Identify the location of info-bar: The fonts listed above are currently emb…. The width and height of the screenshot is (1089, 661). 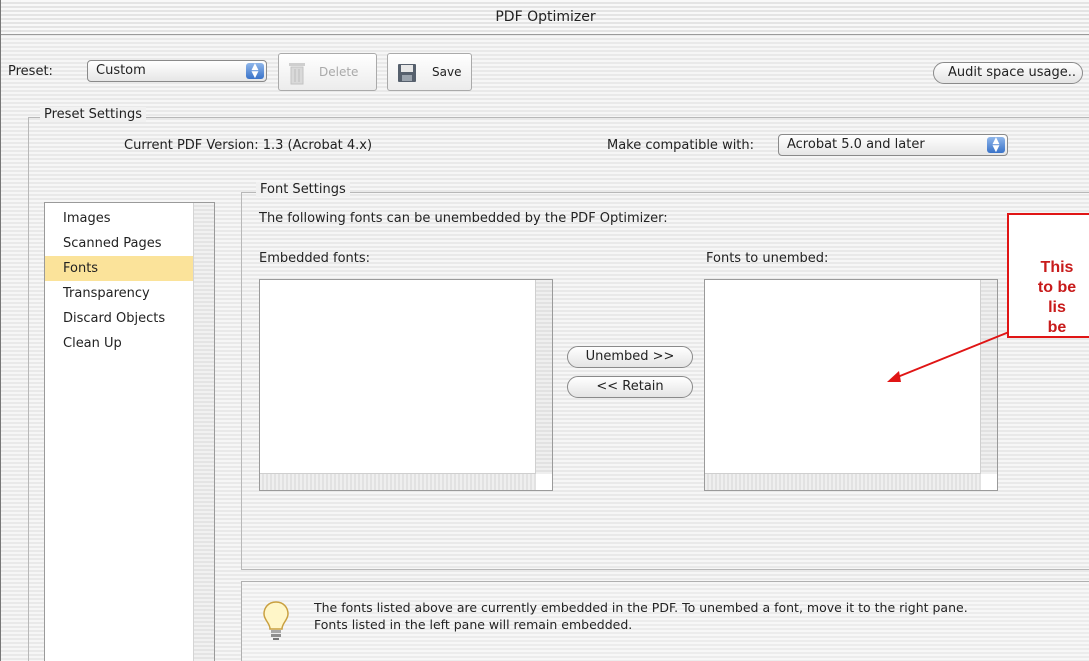
(665, 621).